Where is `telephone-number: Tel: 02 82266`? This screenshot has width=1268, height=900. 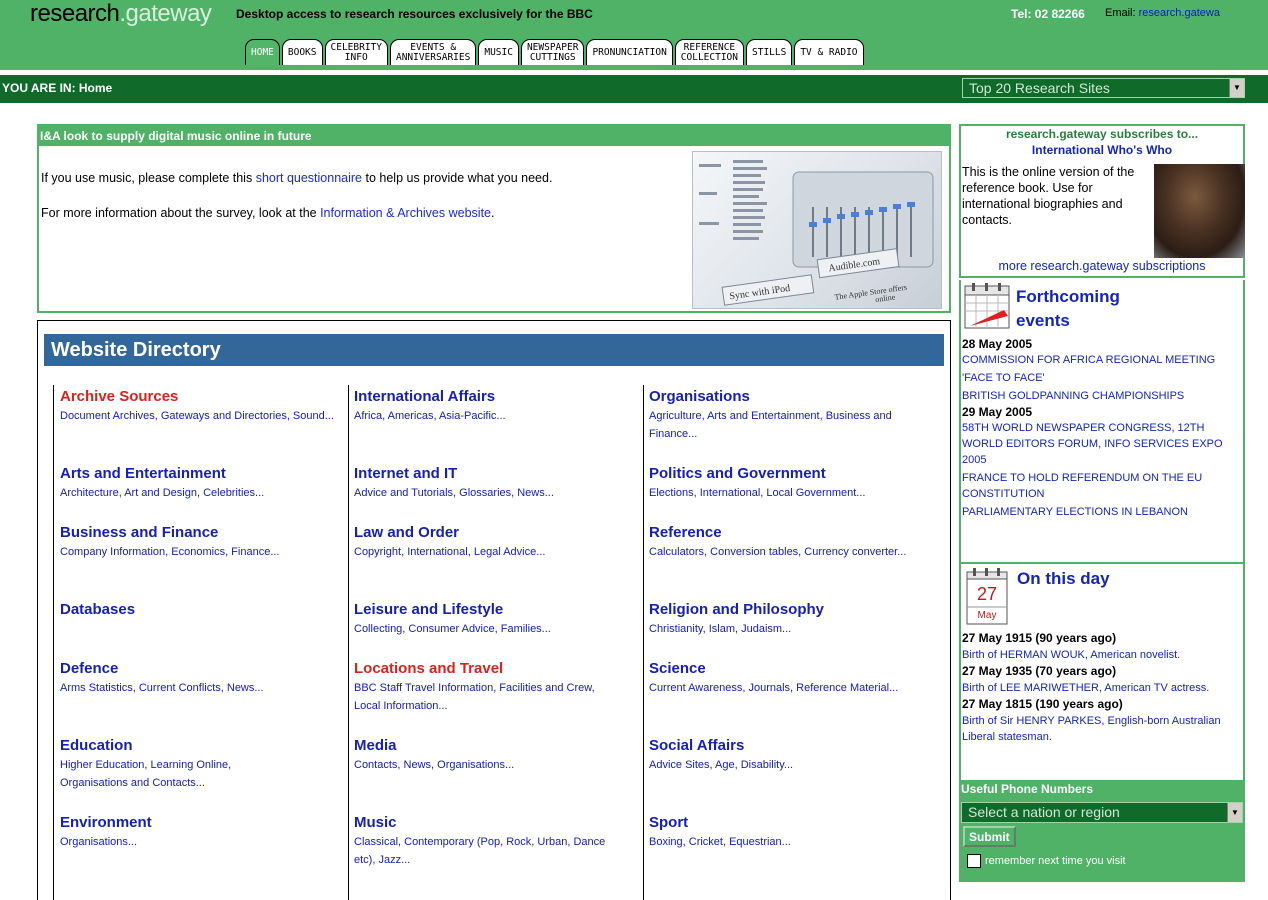 telephone-number: Tel: 02 82266 is located at coordinates (1048, 14).